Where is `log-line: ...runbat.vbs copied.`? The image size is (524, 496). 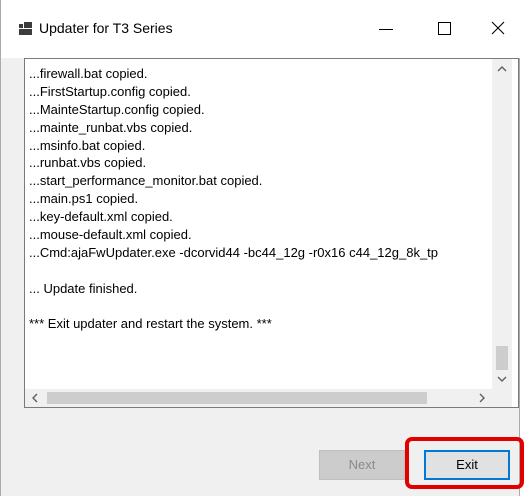
log-line: ...runbat.vbs copied. is located at coordinates (88, 163).